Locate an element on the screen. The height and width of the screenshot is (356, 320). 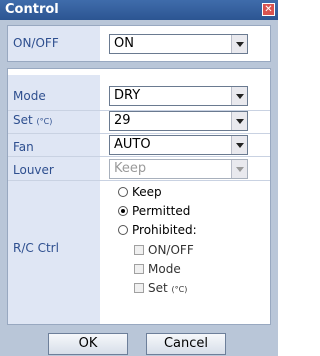
mode-label: Mode is located at coordinates (29, 96).